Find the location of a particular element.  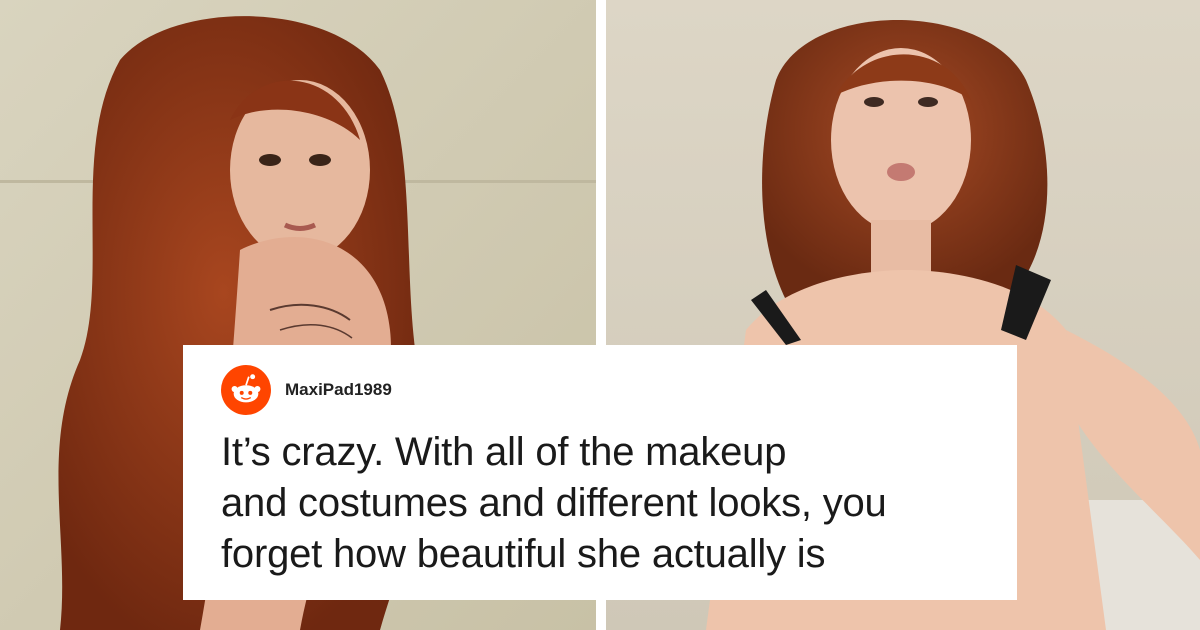

snoo-glyph is located at coordinates (246, 388).